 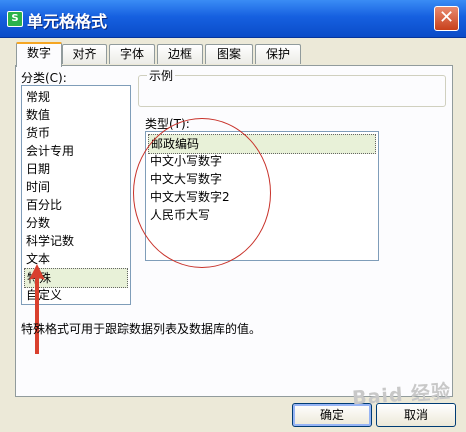 I want to click on tab-protection: 保护, so click(x=278, y=54).